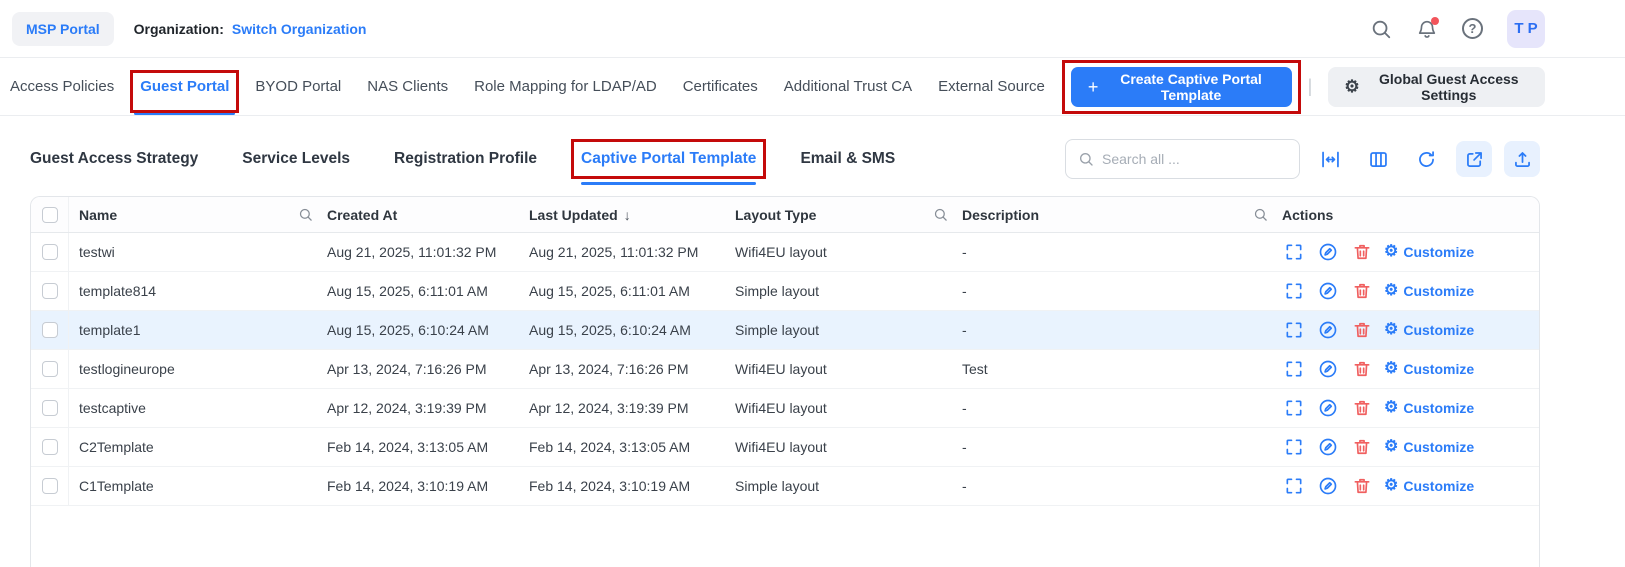  I want to click on expand-collapse-icon, so click(1330, 159).